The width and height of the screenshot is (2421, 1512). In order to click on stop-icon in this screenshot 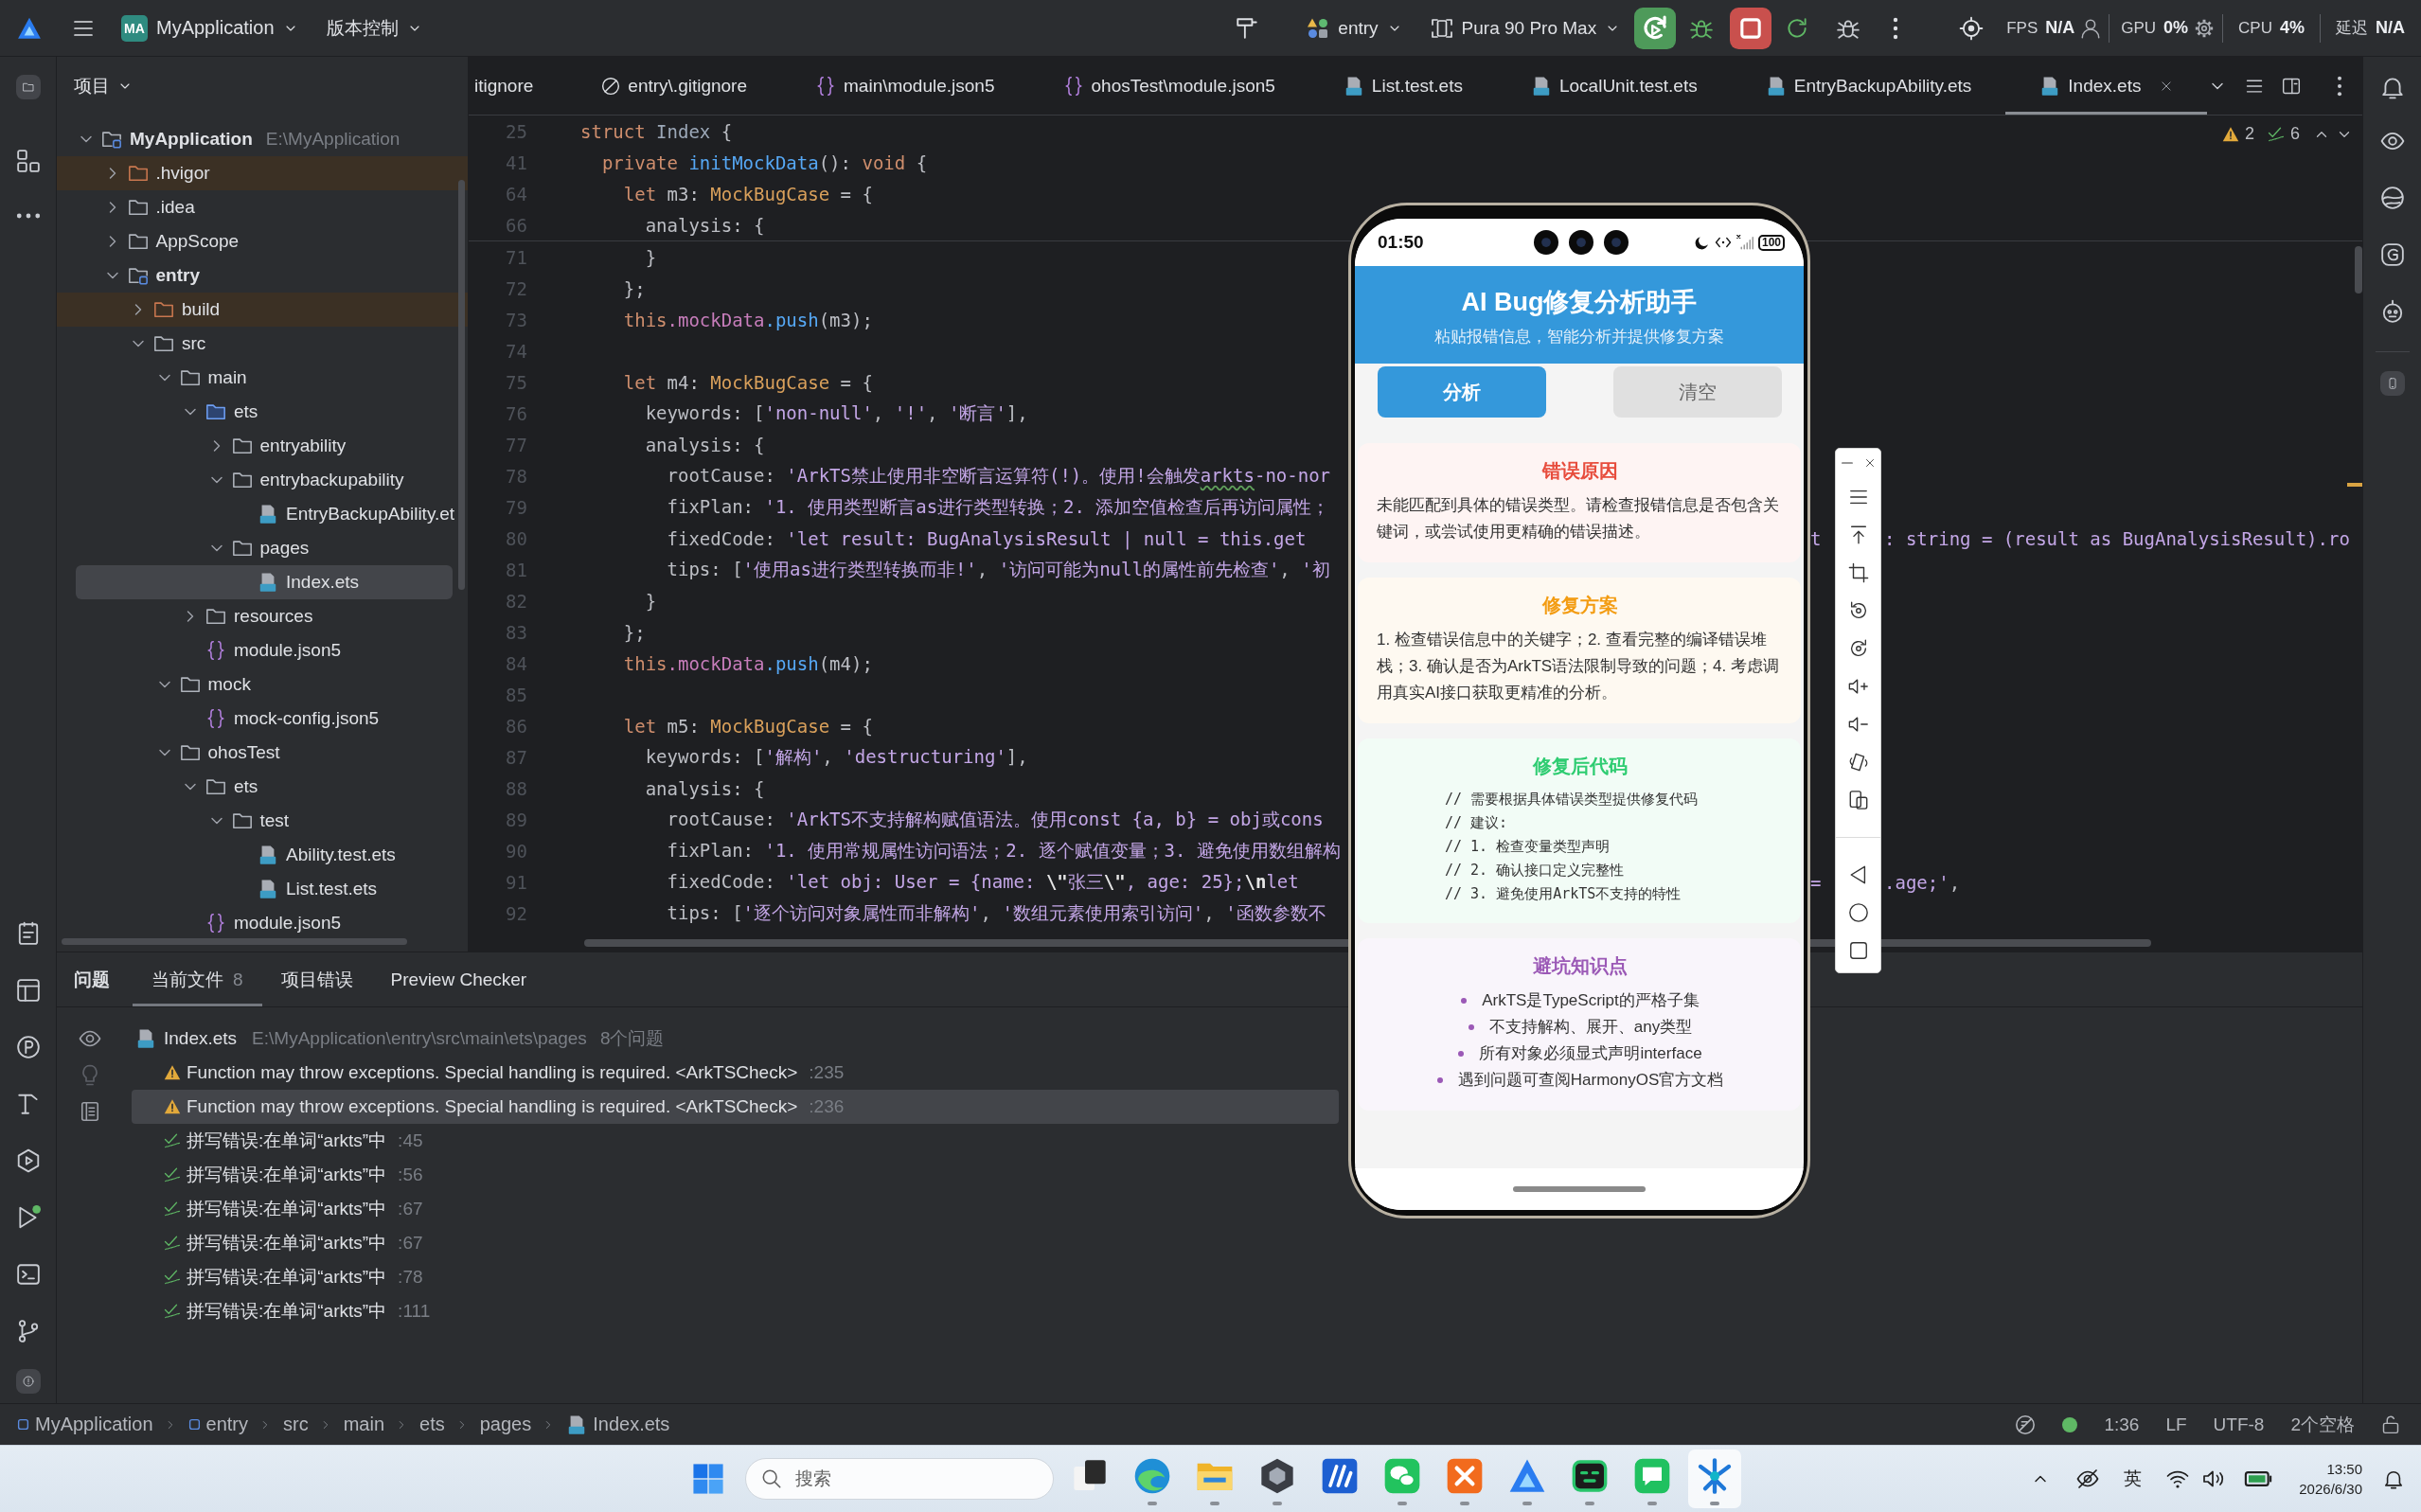, I will do `click(1751, 28)`.